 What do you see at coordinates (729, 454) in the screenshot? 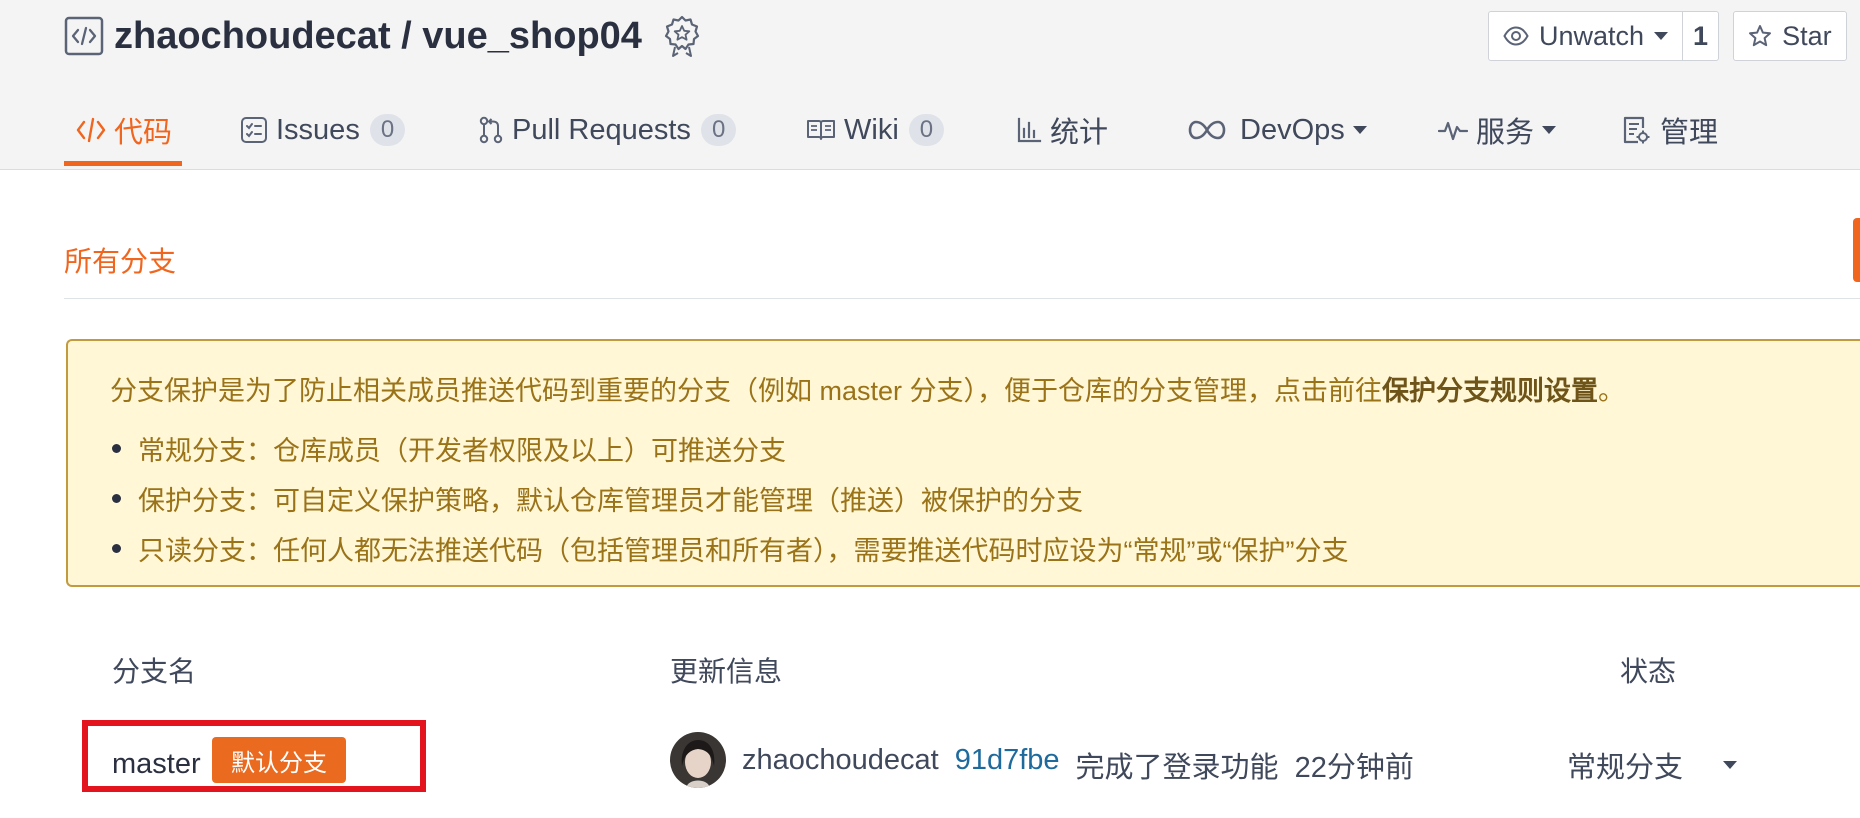
I see `notice-item-normal: 常规分支：仓库成员（开发者权限及以上）可推送分支` at bounding box center [729, 454].